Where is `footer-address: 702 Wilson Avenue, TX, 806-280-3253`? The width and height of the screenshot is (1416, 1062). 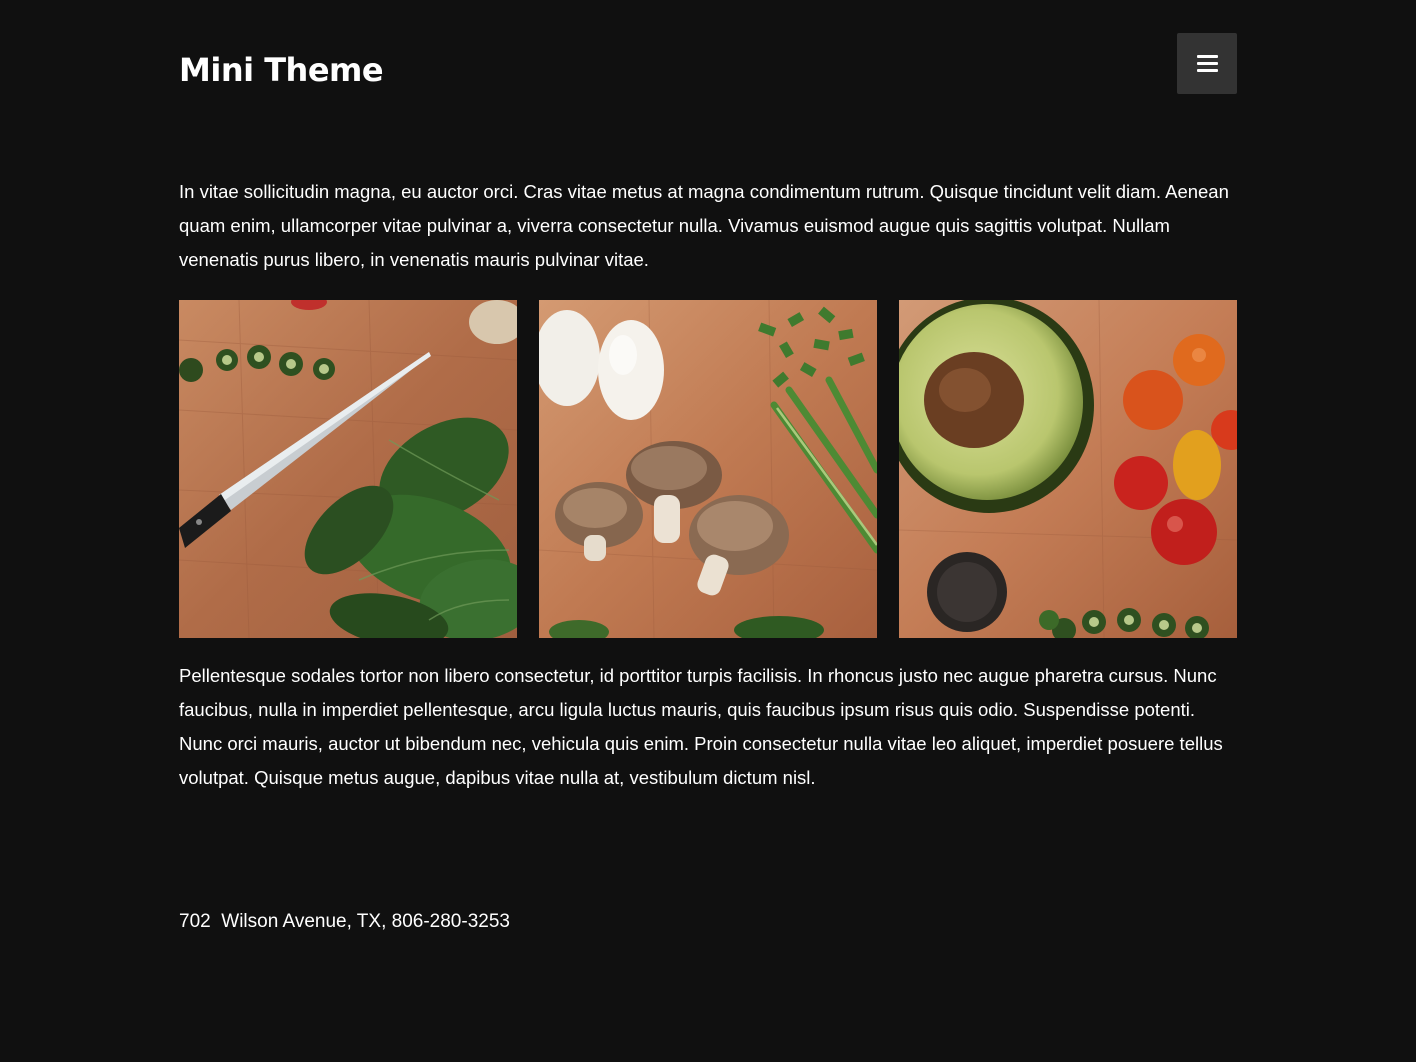 footer-address: 702 Wilson Avenue, TX, 806-280-3253 is located at coordinates (344, 921).